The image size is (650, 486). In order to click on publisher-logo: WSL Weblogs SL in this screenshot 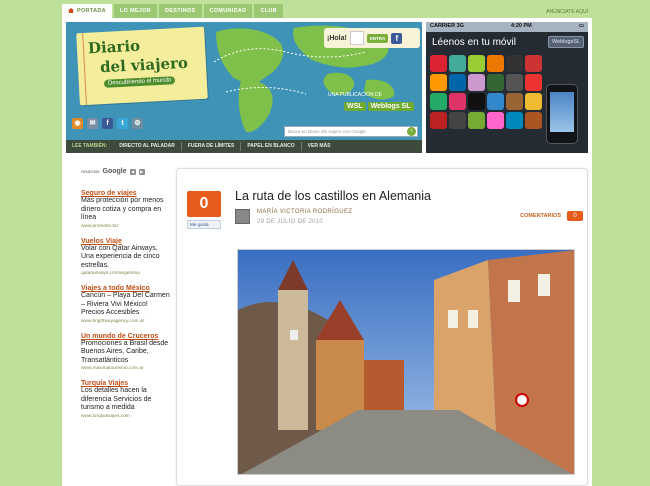, I will do `click(379, 106)`.